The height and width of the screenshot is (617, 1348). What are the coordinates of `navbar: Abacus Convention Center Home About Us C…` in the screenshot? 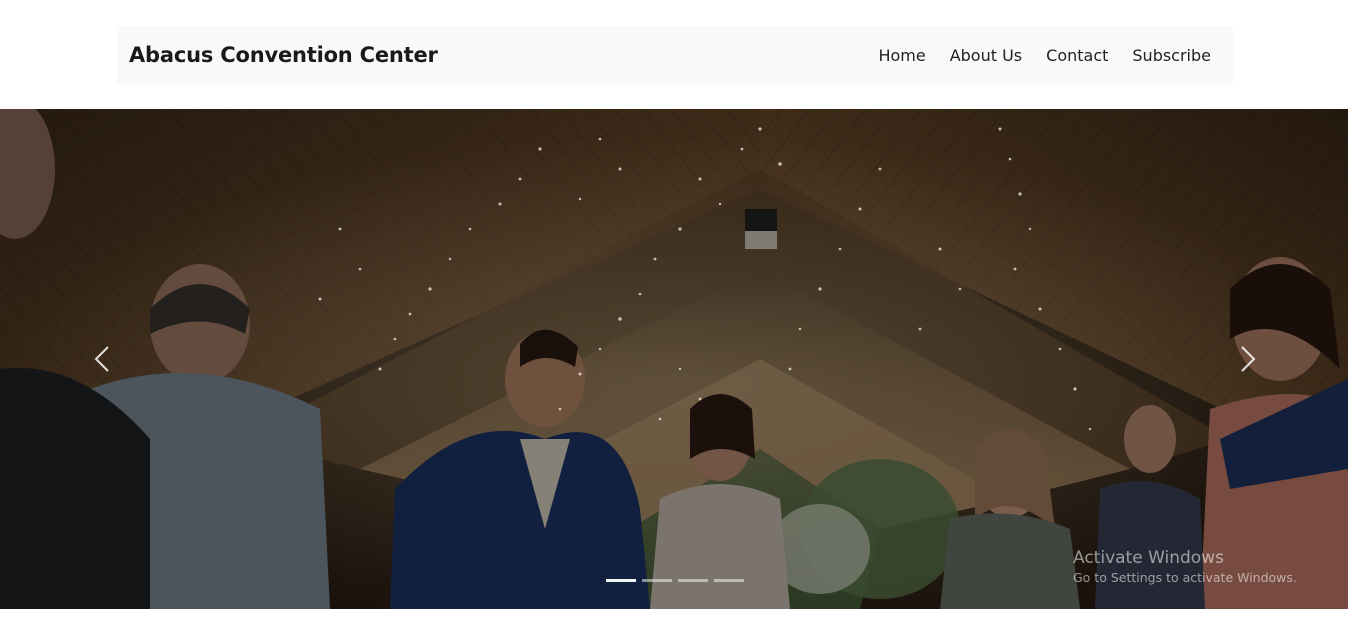 It's located at (675, 55).